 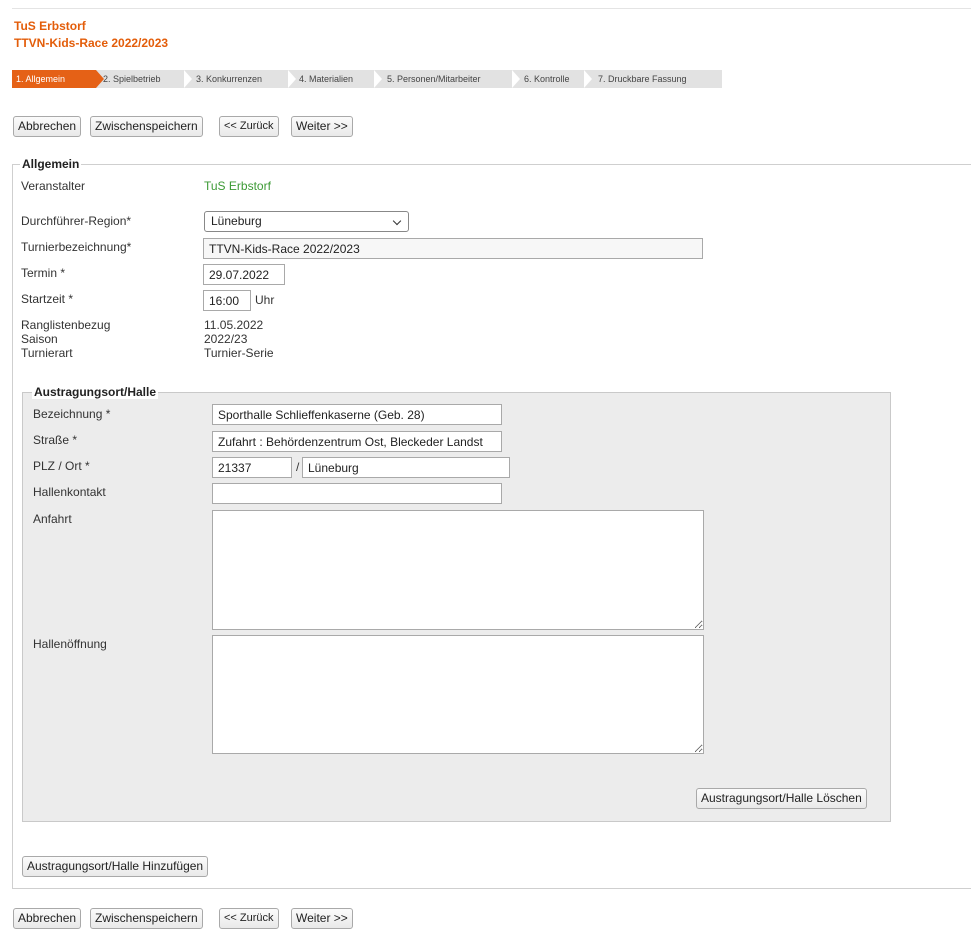 I want to click on venue-legend: Austragungsort/Halle, so click(x=95, y=392).